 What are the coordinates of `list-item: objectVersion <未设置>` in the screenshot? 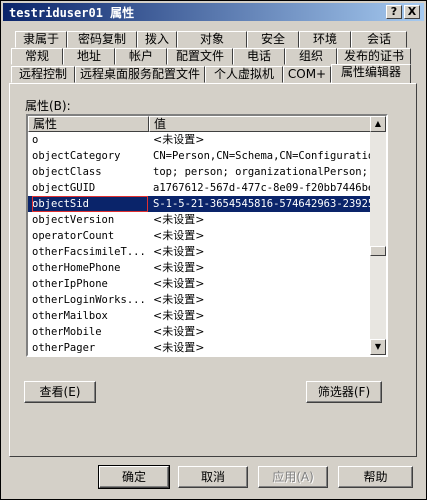 It's located at (201, 220).